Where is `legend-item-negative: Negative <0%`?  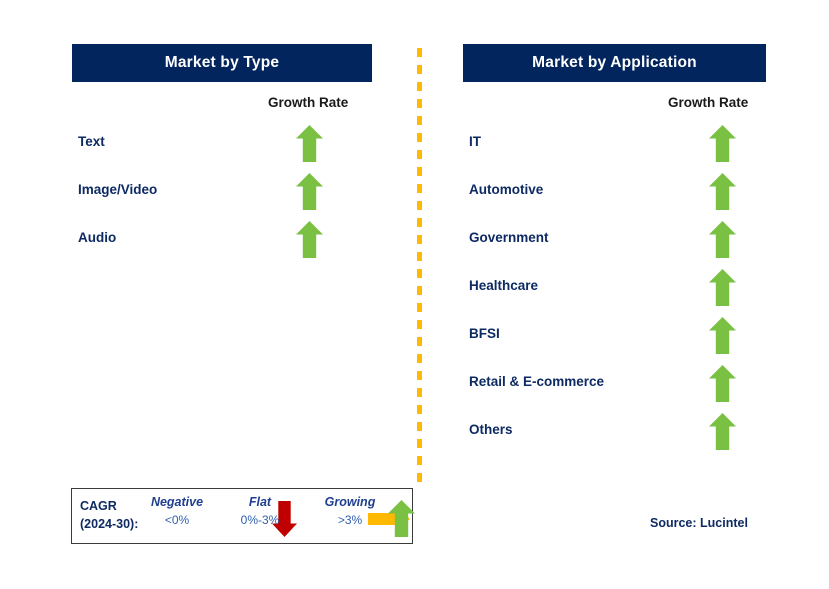 legend-item-negative: Negative <0% is located at coordinates (177, 511).